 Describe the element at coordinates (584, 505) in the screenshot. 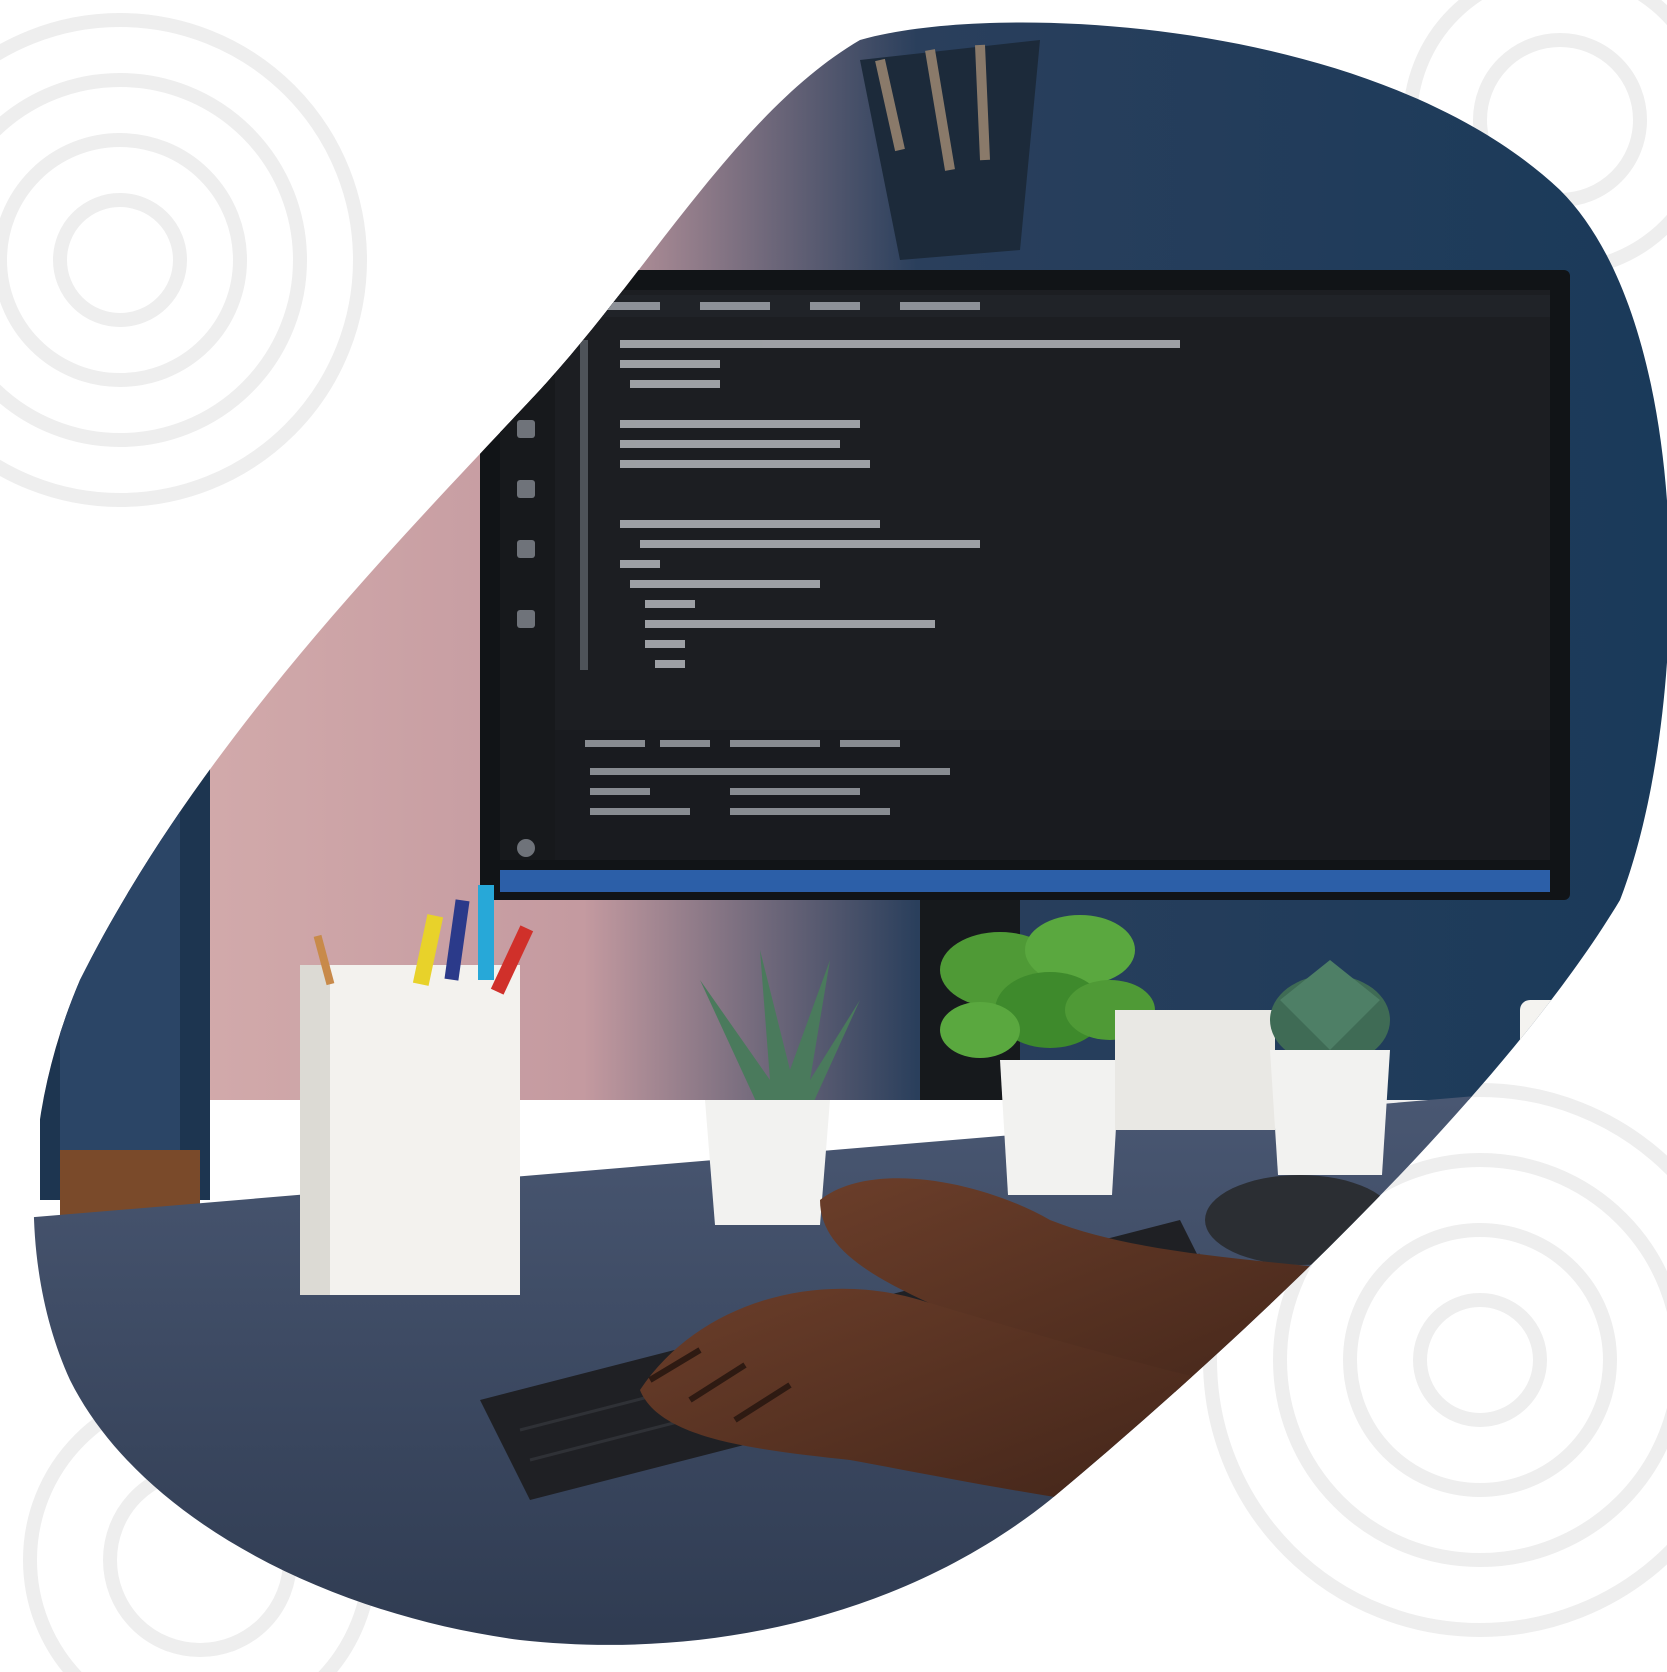

I see `line-numbers` at that location.